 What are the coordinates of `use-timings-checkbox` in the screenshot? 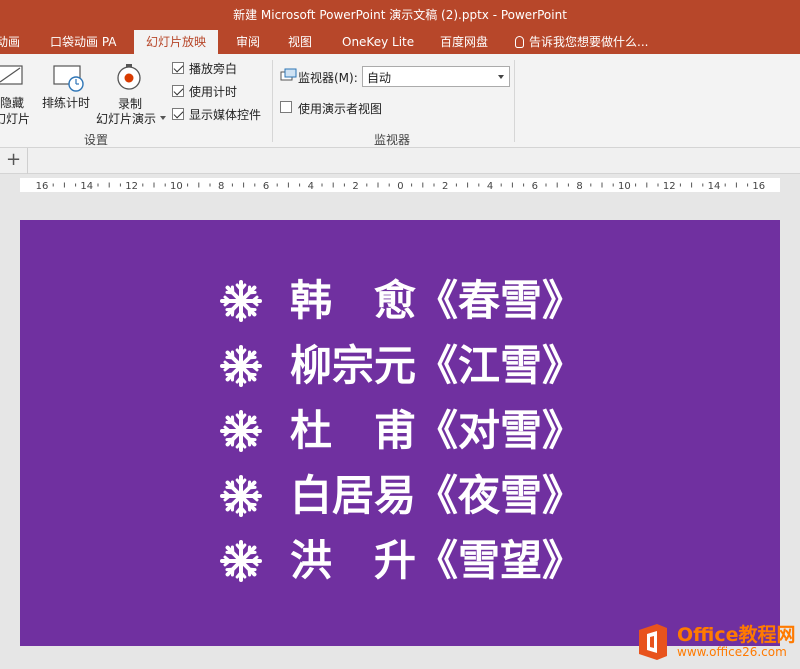 It's located at (178, 91).